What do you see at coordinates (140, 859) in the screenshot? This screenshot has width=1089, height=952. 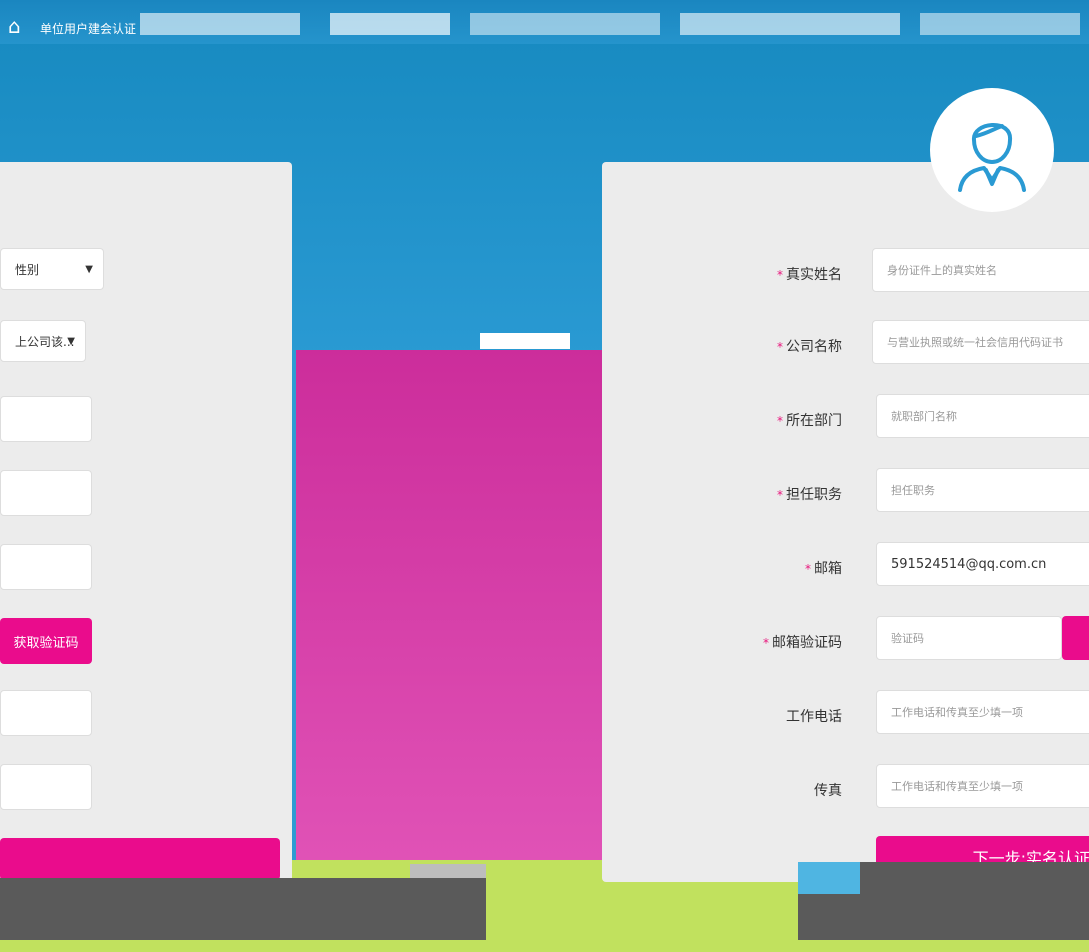 I see `left-submit-button` at bounding box center [140, 859].